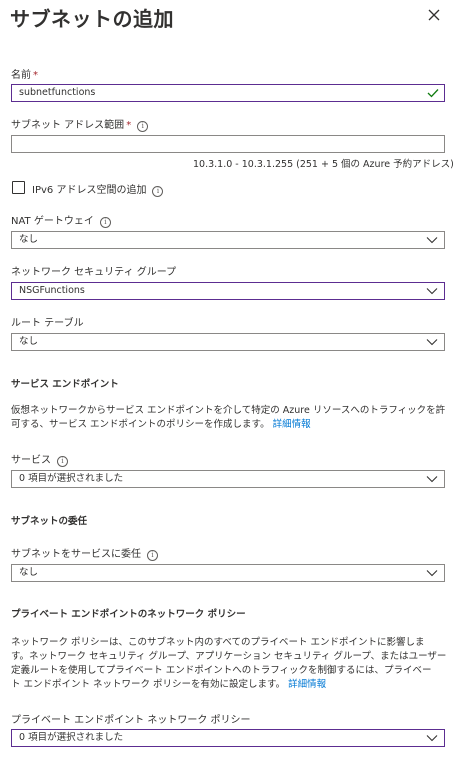 The height and width of the screenshot is (772, 461). I want to click on services-dropdown: 0 項目が選択されました, so click(228, 479).